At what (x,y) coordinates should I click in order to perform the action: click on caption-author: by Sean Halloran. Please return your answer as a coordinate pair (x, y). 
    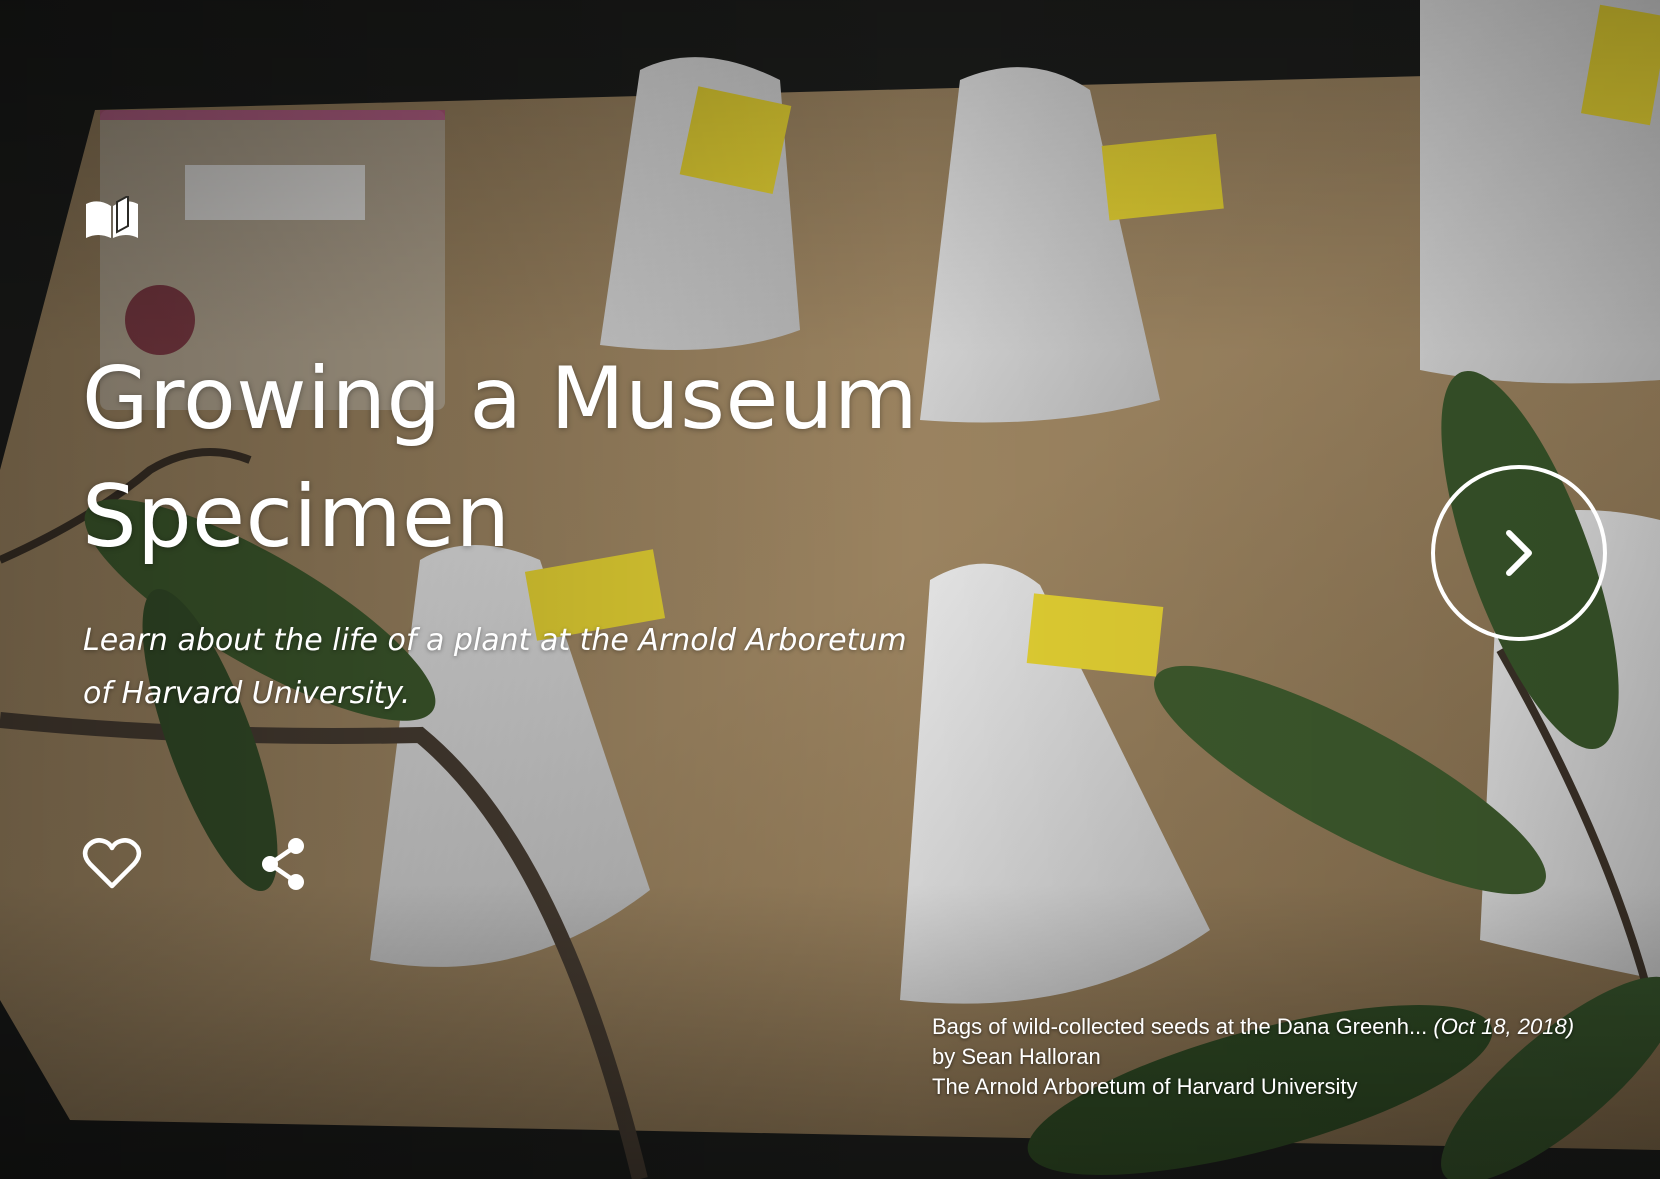
    Looking at the image, I should click on (1016, 1056).